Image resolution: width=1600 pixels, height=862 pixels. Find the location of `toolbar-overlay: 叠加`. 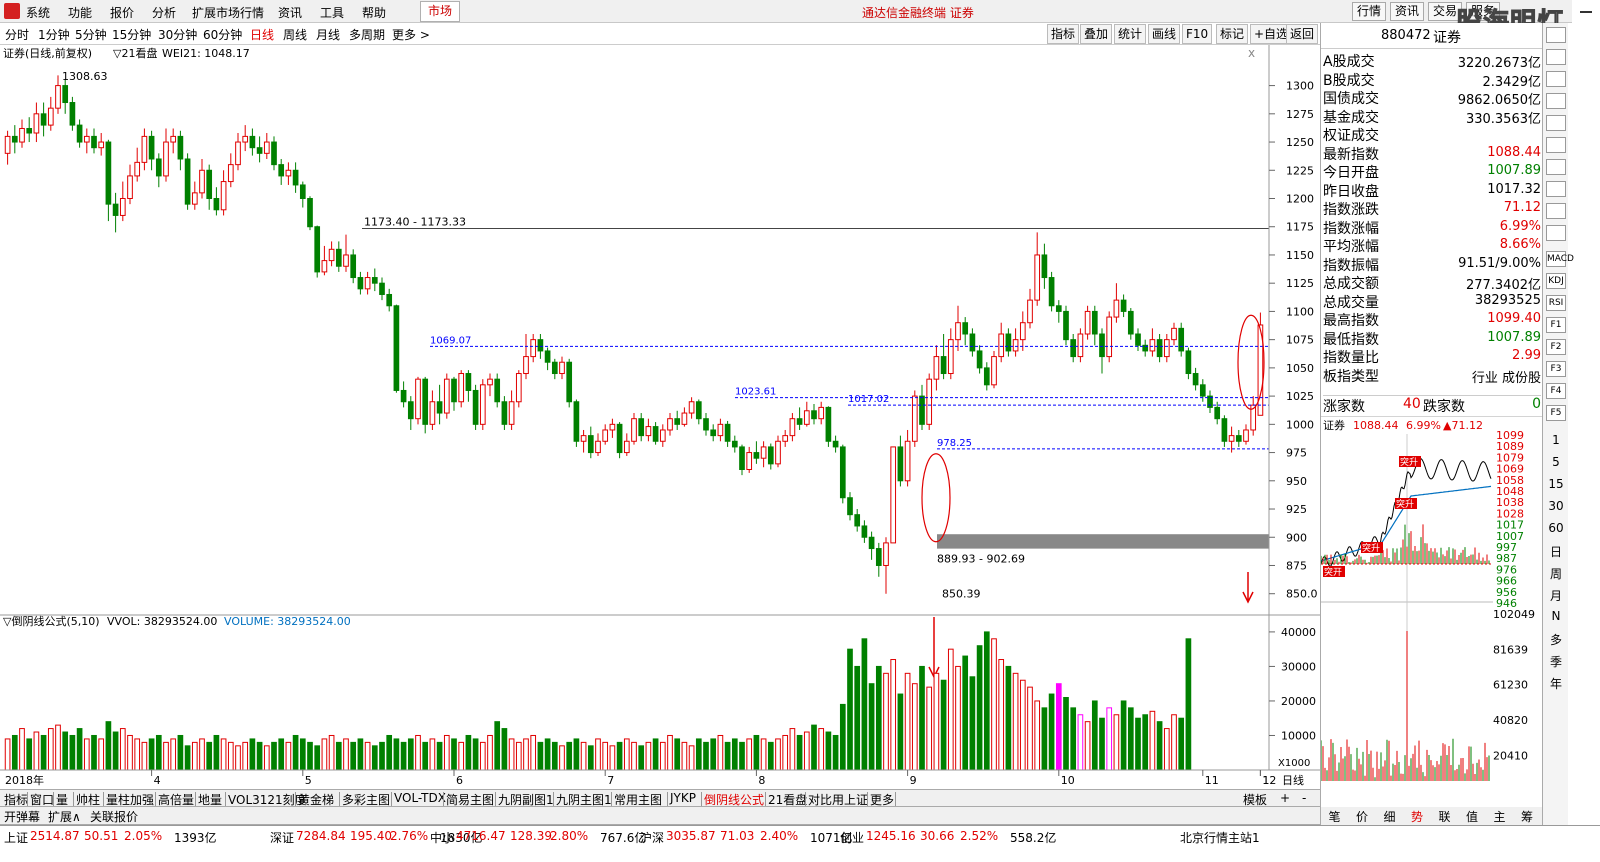

toolbar-overlay: 叠加 is located at coordinates (1096, 34).